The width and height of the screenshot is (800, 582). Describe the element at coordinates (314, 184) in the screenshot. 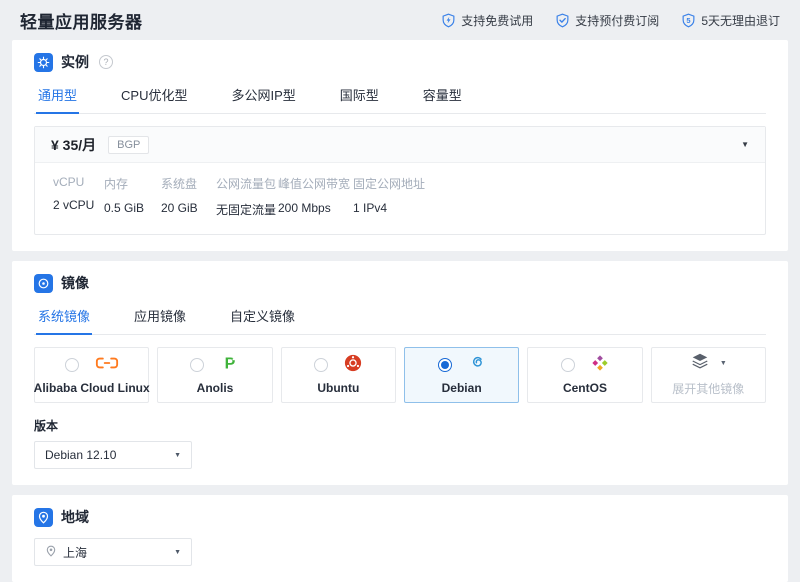

I see `spec-label: 峰值公网带宽` at that location.